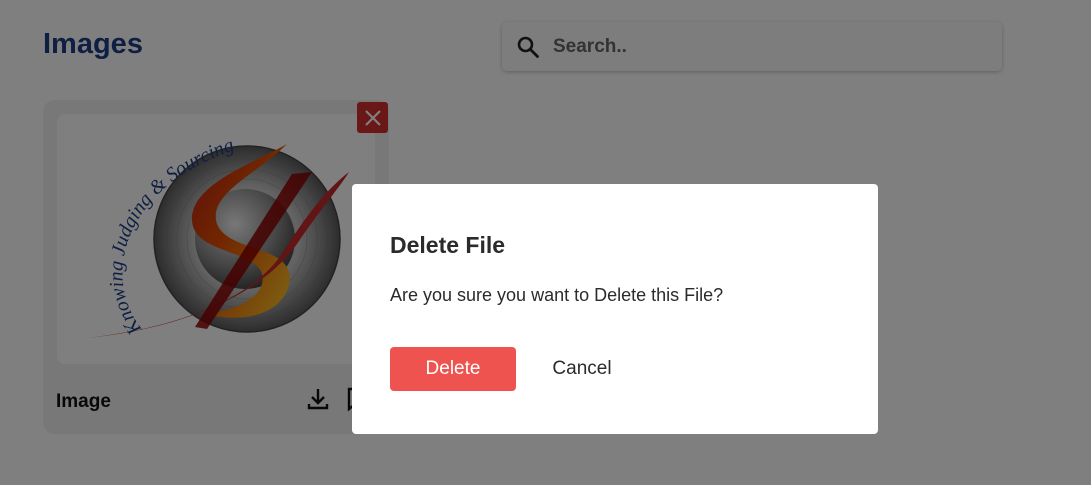  Describe the element at coordinates (448, 245) in the screenshot. I see `dialog-title: Delete File` at that location.